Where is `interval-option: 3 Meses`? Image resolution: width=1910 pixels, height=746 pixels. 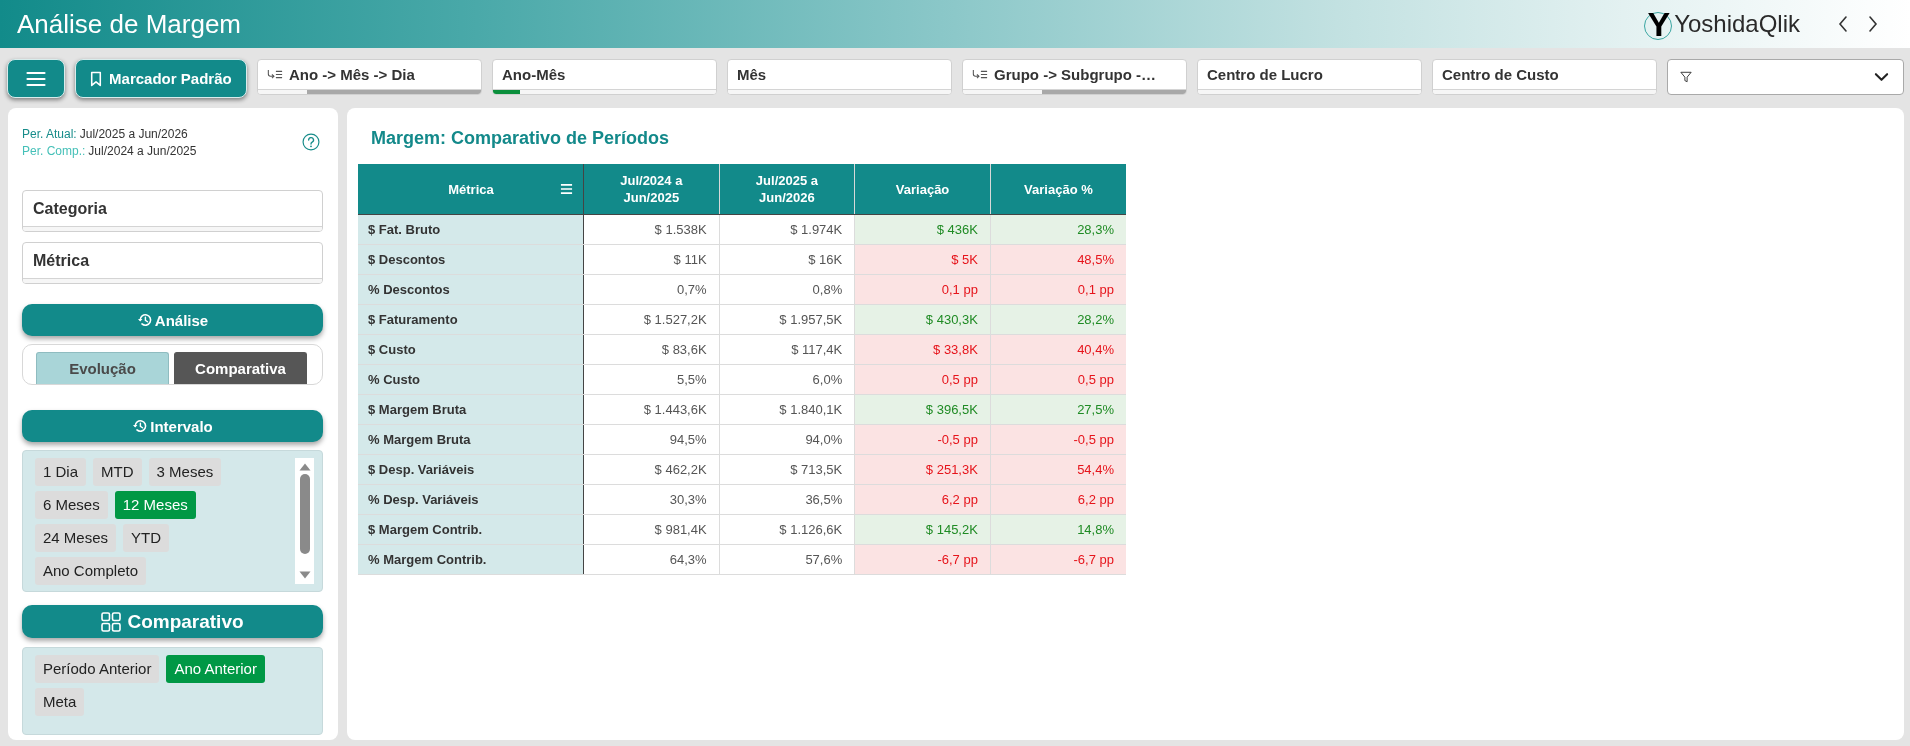 interval-option: 3 Meses is located at coordinates (185, 472).